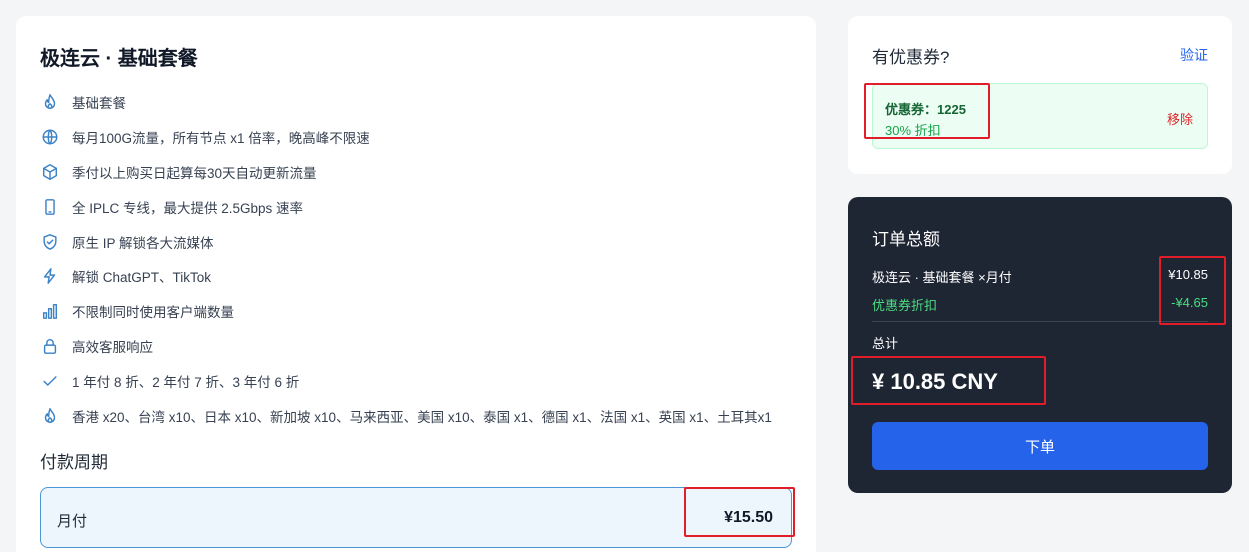 This screenshot has height=552, width=1249. I want to click on feature-text: 基础套餐, so click(99, 104).